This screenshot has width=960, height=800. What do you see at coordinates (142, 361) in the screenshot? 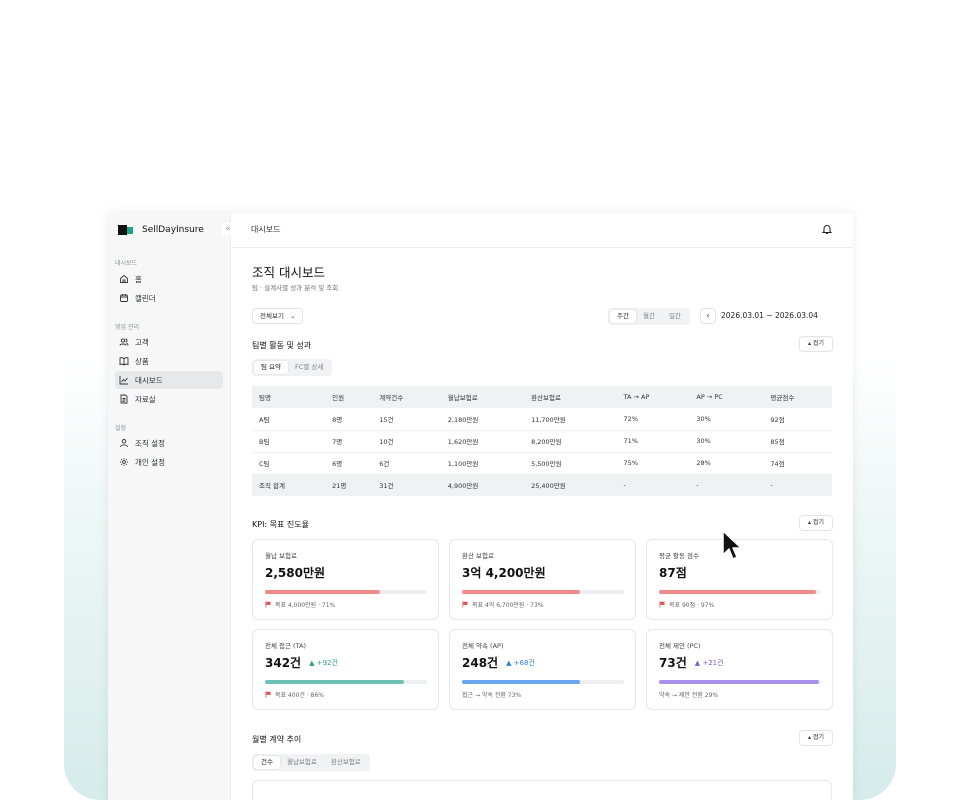
I see `sidebar-item-label: 상품` at bounding box center [142, 361].